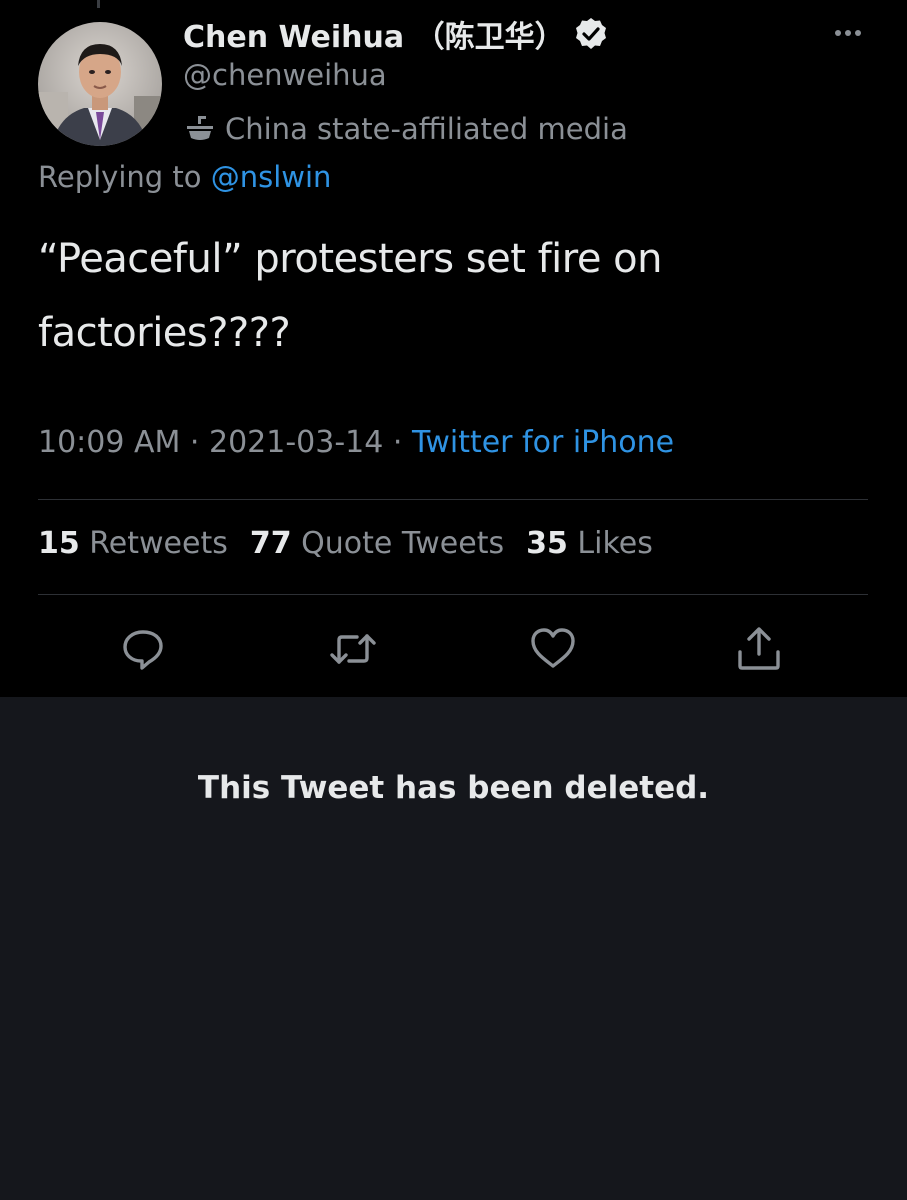  I want to click on likes-stat: 35 Likes, so click(589, 543).